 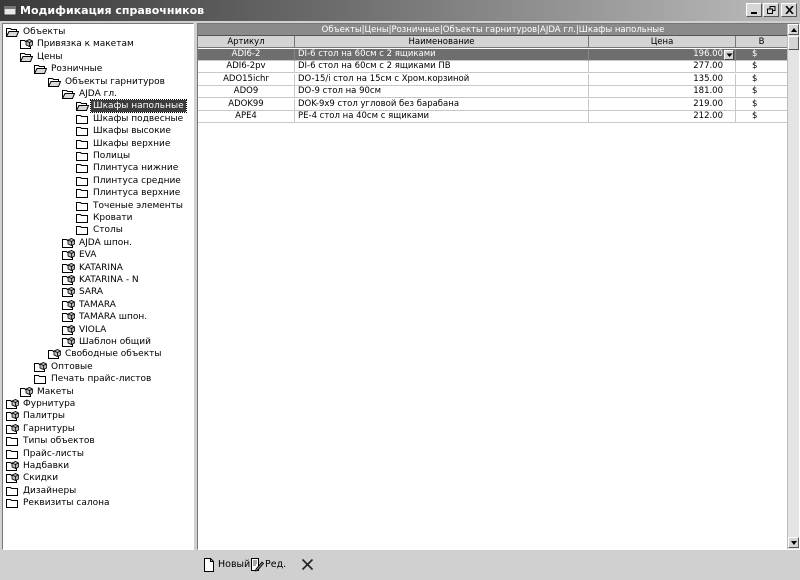 What do you see at coordinates (246, 116) in the screenshot?
I see `cell-article-text: APE4` at bounding box center [246, 116].